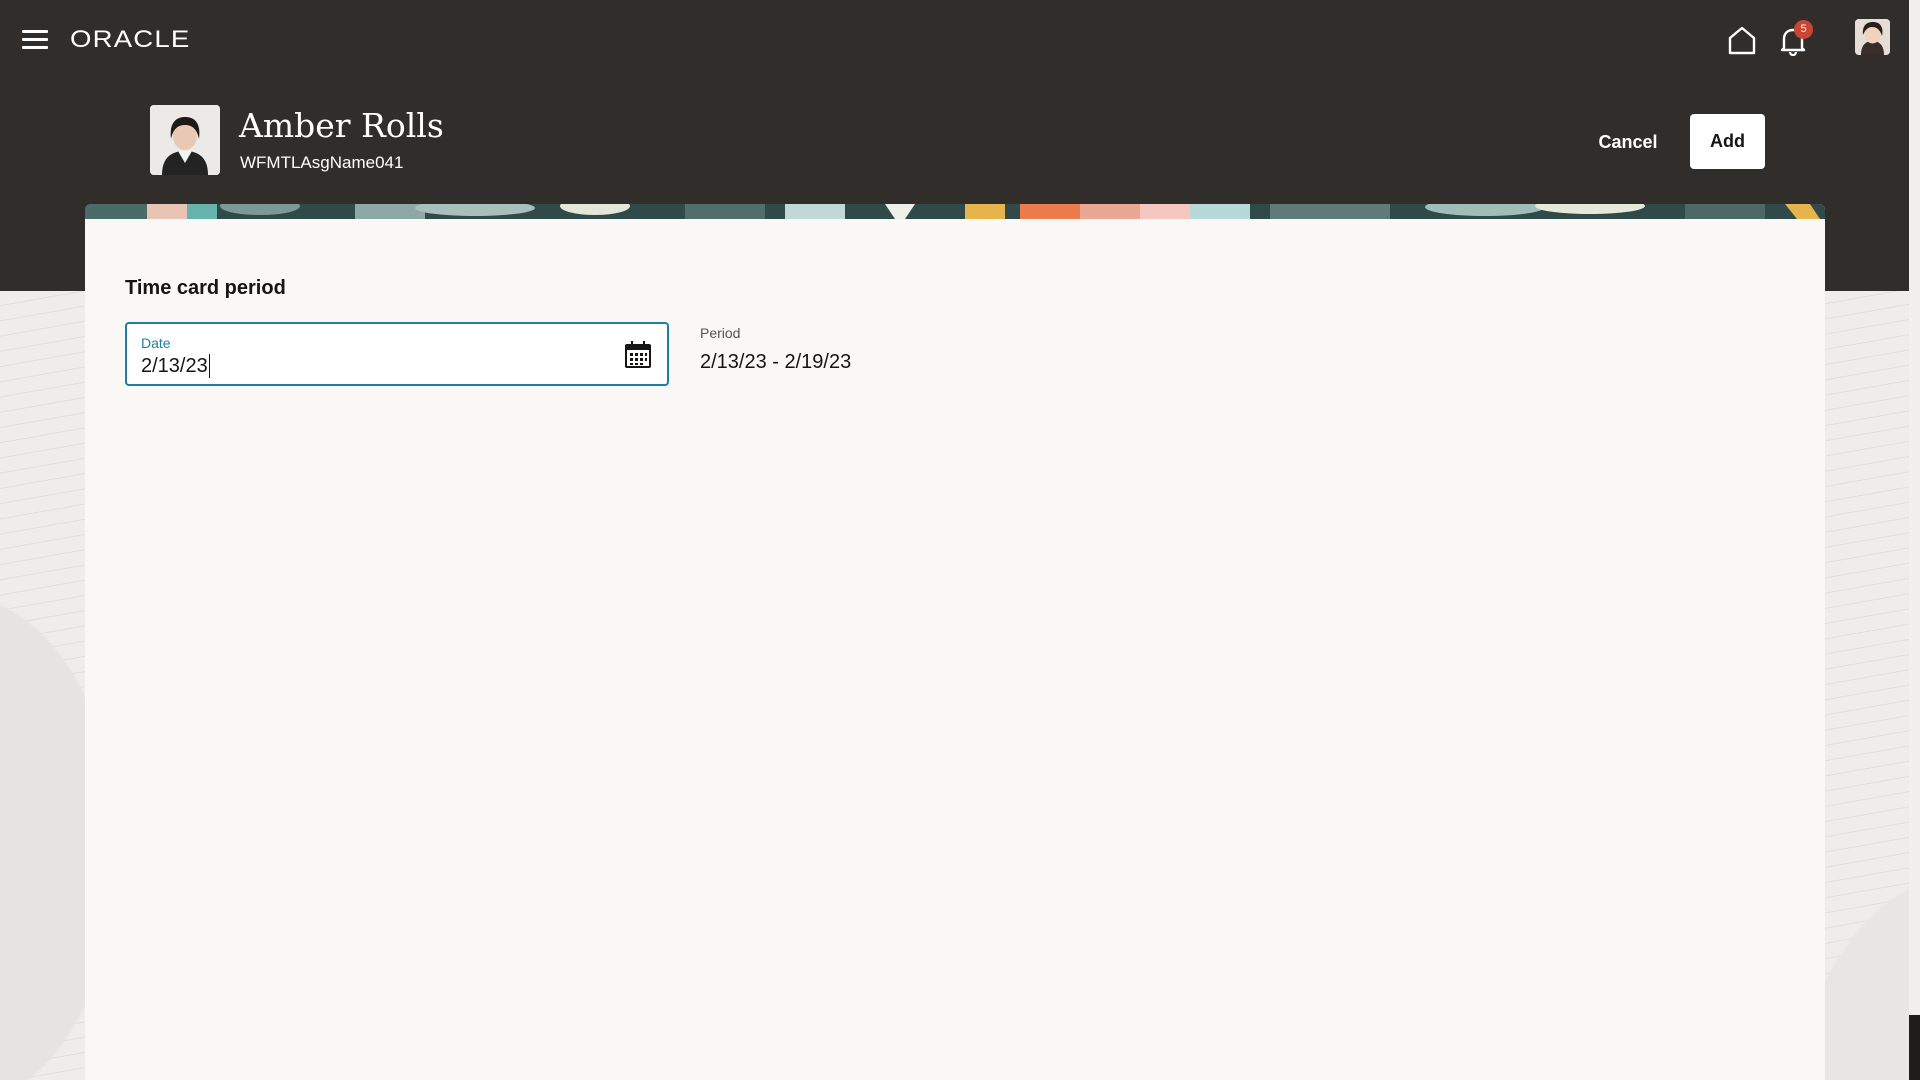  I want to click on global-header: ORACLE 5, so click(954, 40).